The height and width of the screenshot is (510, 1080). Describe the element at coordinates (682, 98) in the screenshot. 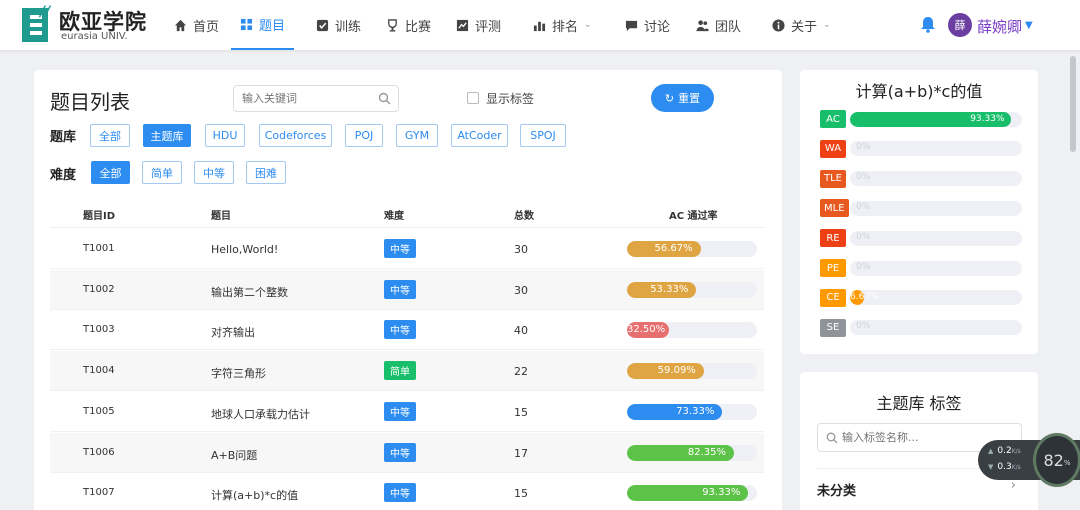

I see `reset-button: ↻ 重置` at that location.